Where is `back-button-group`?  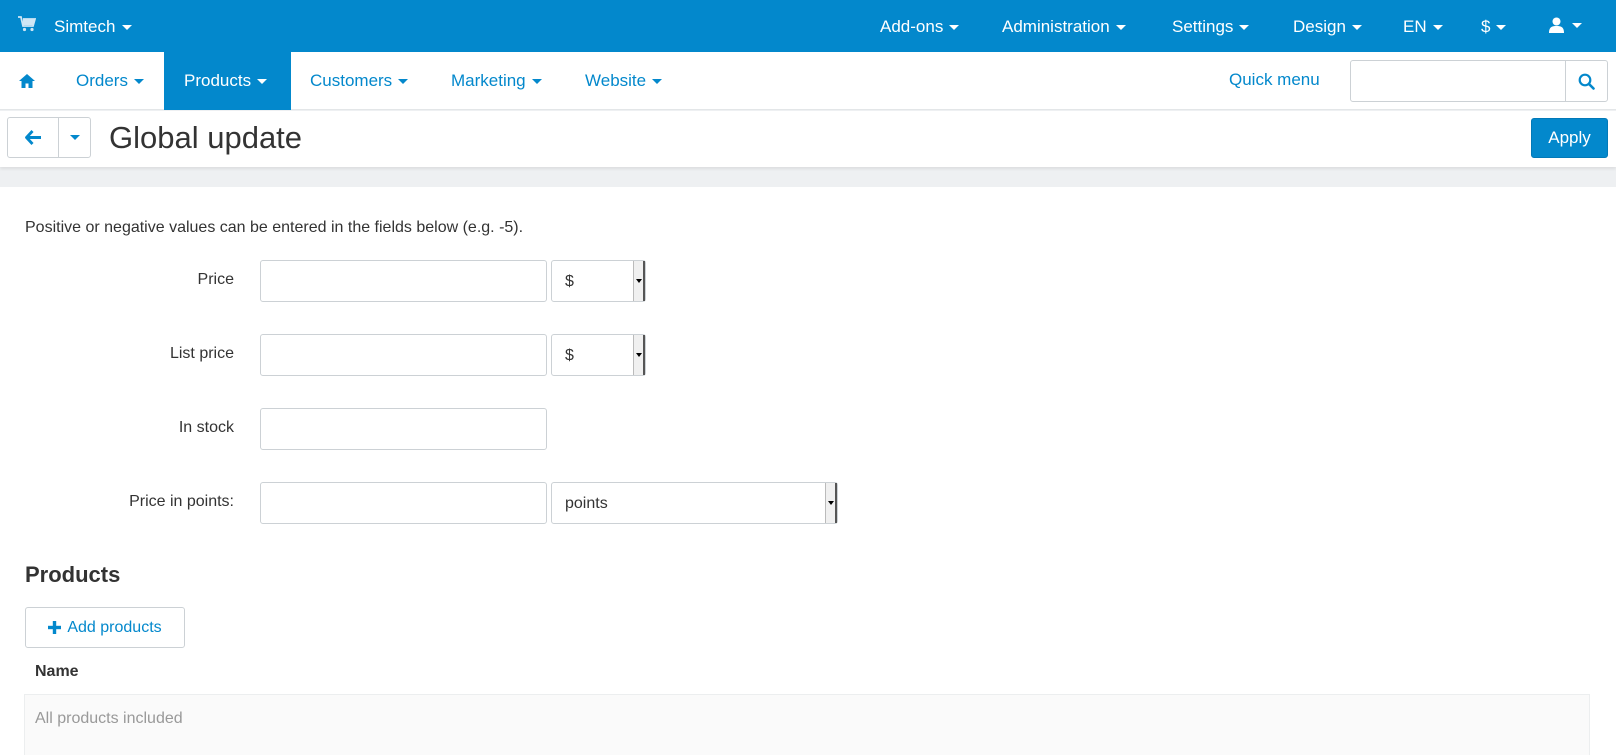
back-button-group is located at coordinates (49, 137).